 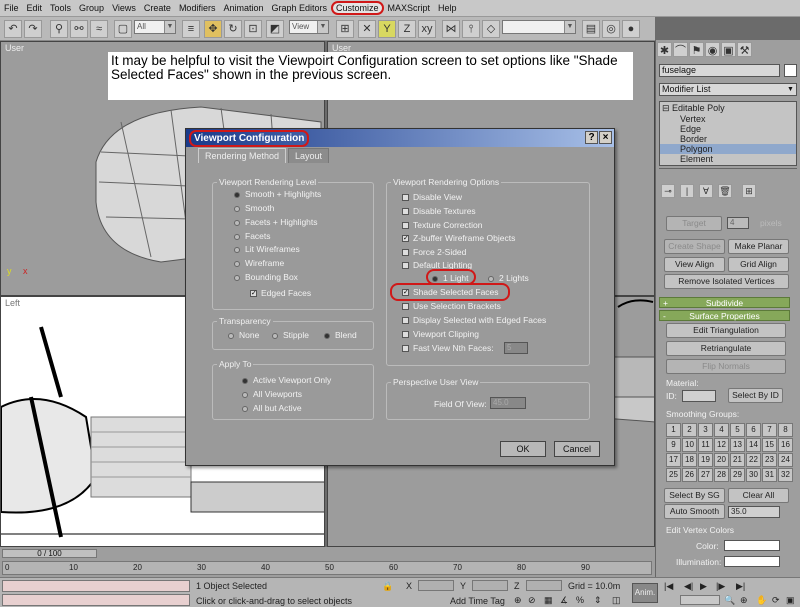 What do you see at coordinates (703, 586) in the screenshot?
I see `play-icon: ▶` at bounding box center [703, 586].